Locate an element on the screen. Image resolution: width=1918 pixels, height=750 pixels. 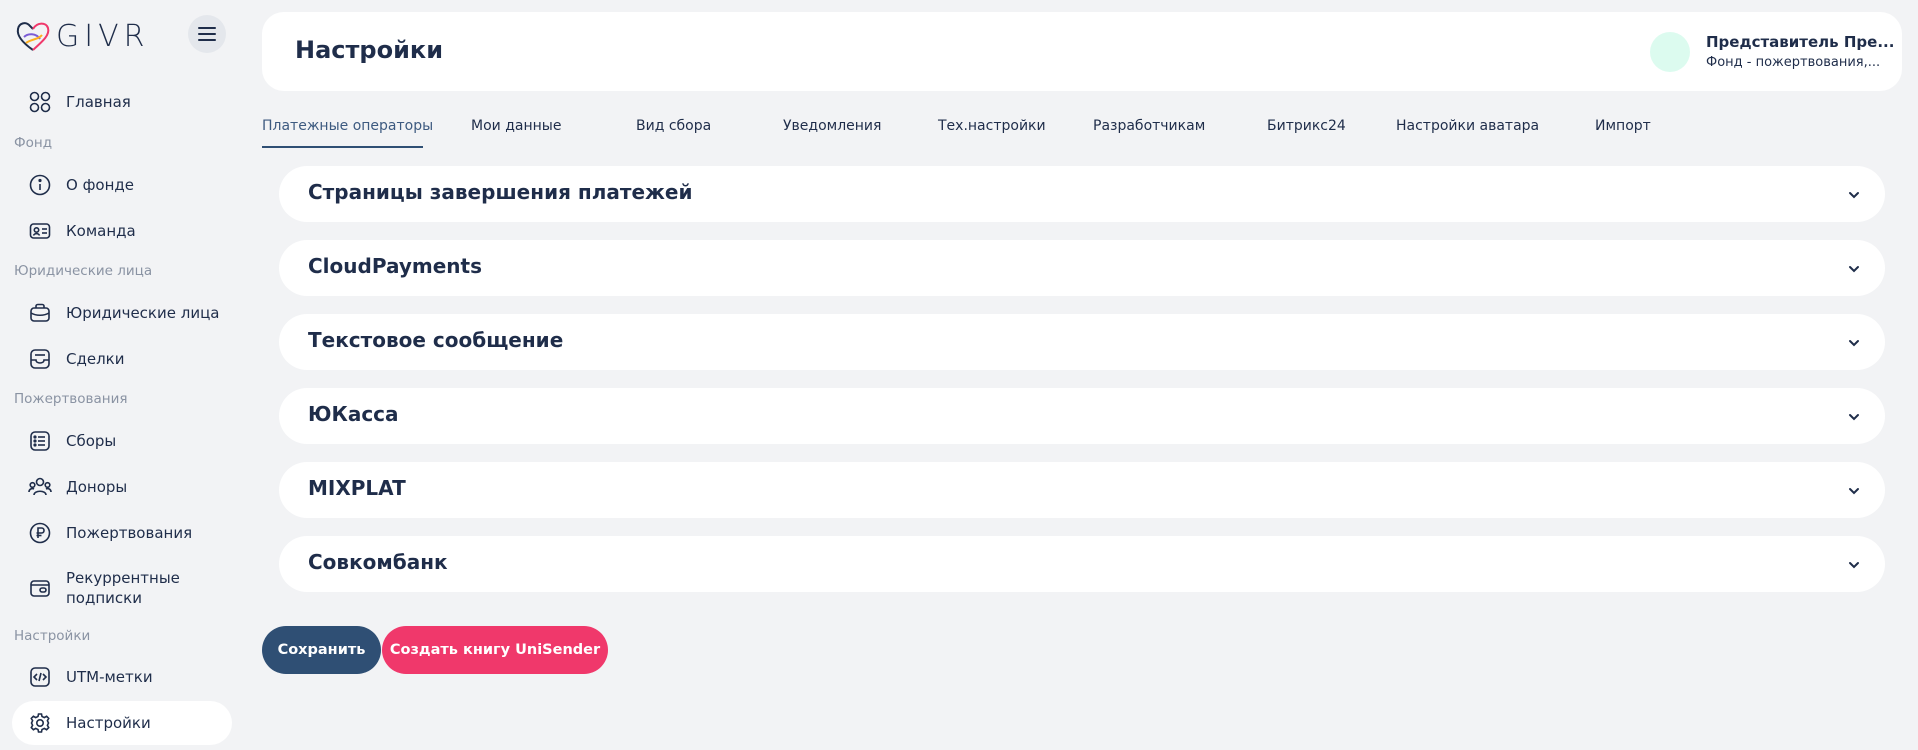
tab-bitrix24: Битрикс24 is located at coordinates (1306, 126).